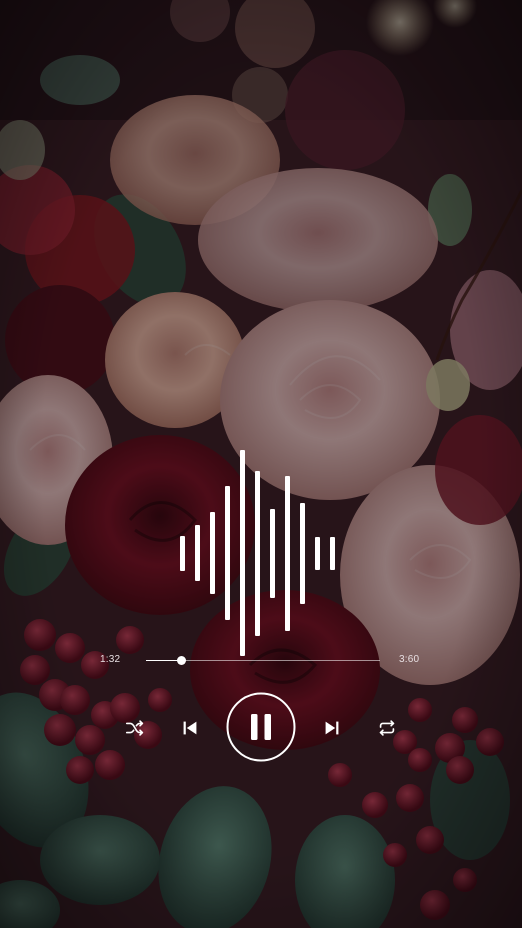  I want to click on next-track-button, so click(332, 728).